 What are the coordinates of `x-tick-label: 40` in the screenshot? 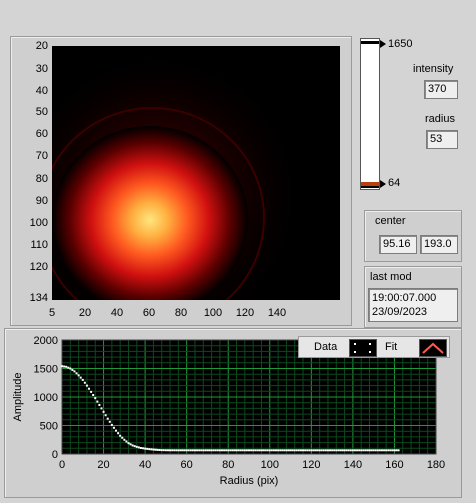 It's located at (145, 465).